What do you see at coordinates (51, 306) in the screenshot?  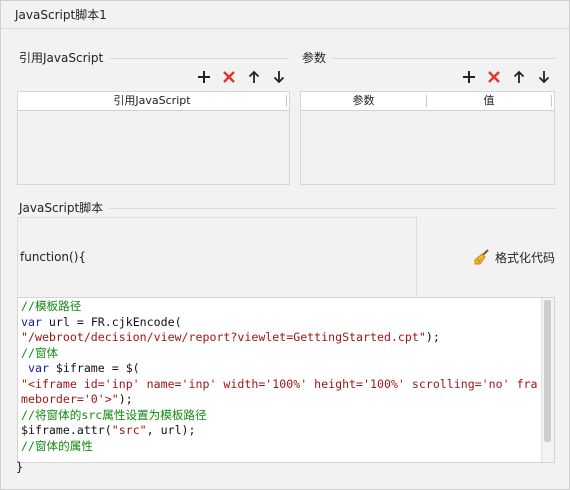 I see `code-token: //模板路径` at bounding box center [51, 306].